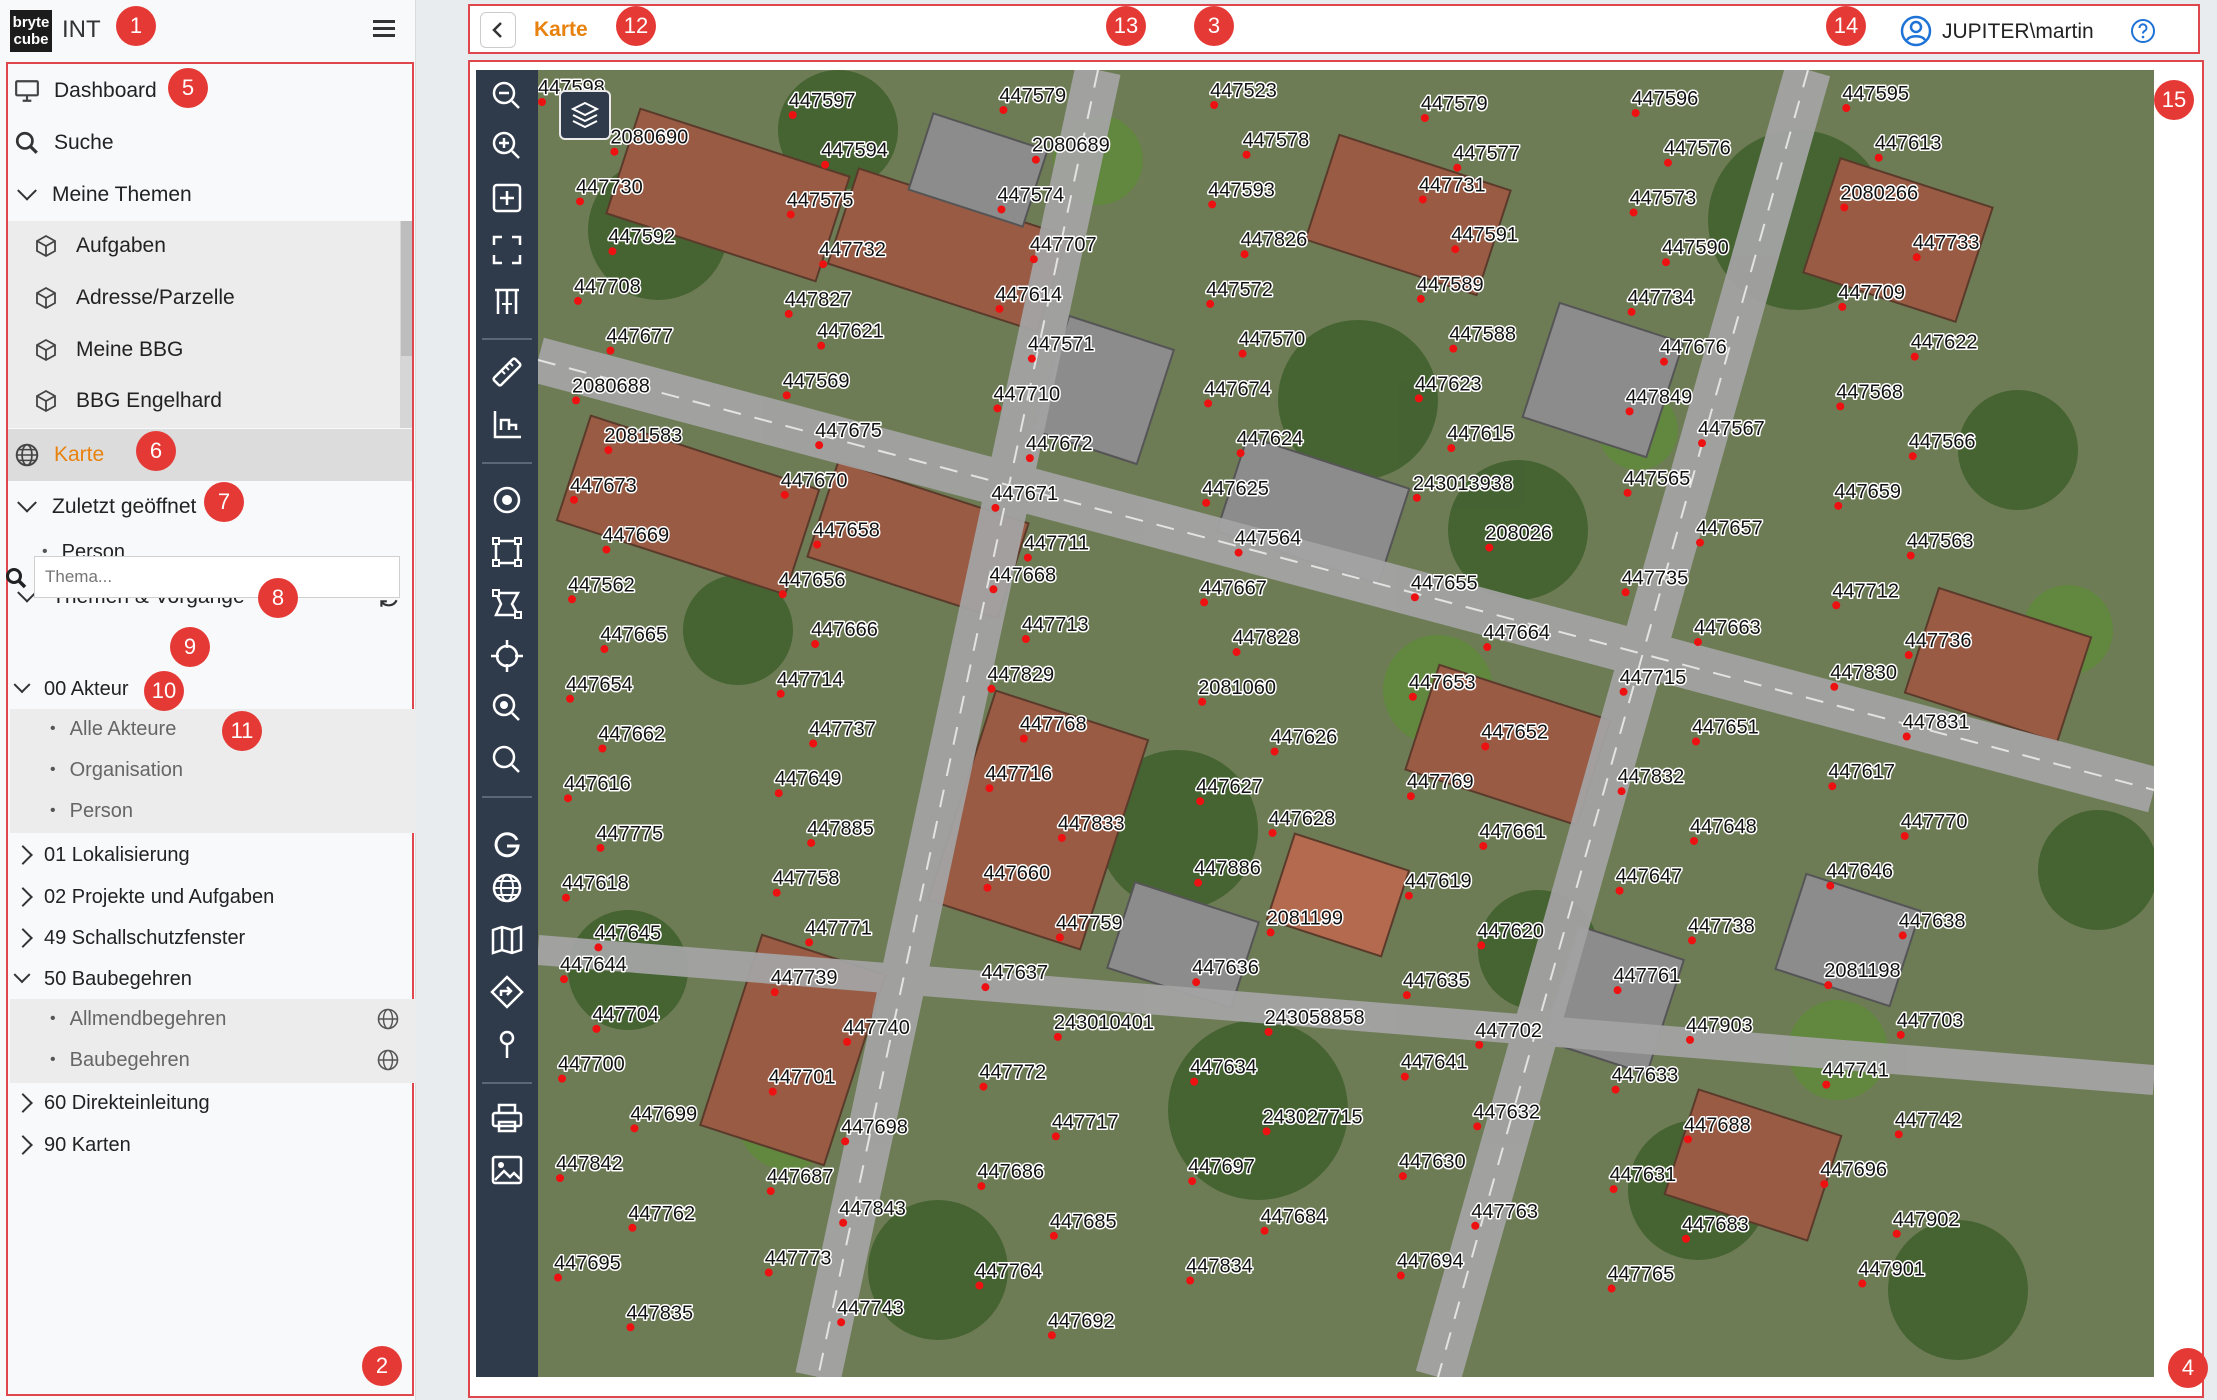 This screenshot has height=1400, width=2217. Describe the element at coordinates (660, 1313) in the screenshot. I see `parcel-label: 447835` at that location.